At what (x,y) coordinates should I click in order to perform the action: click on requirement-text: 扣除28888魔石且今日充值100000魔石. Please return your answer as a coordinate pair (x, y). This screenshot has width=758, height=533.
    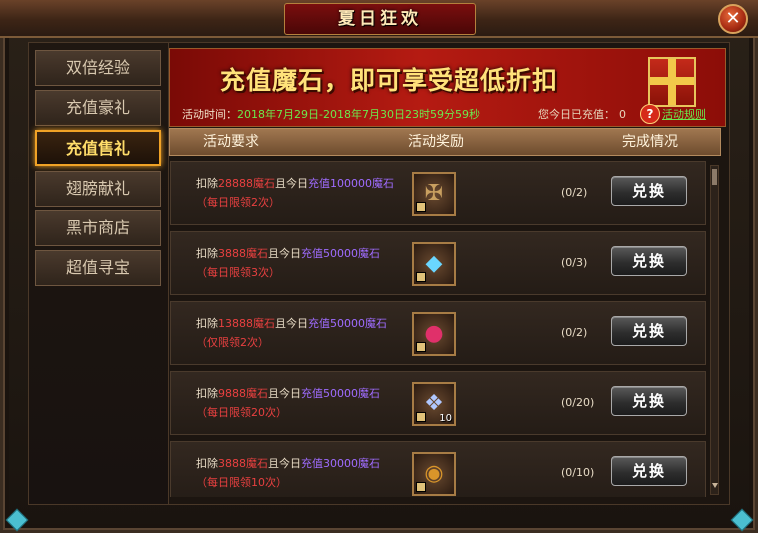
    Looking at the image, I should click on (295, 183).